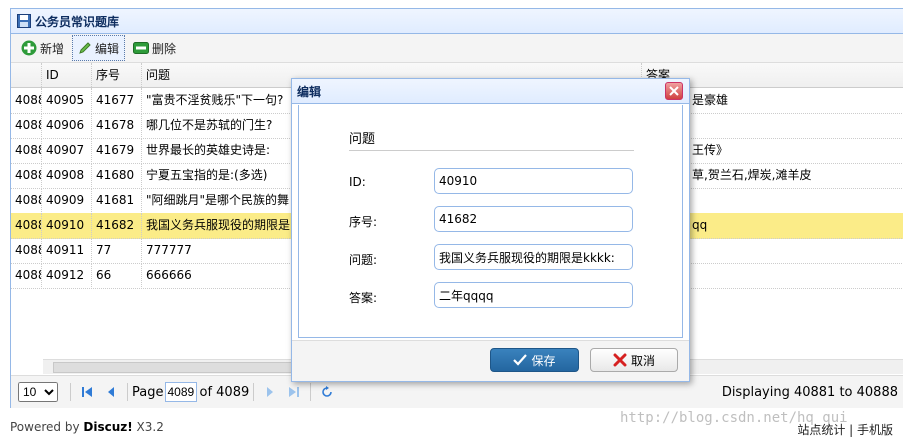 This screenshot has height=441, width=903. I want to click on seq-label: 序号:, so click(363, 222).